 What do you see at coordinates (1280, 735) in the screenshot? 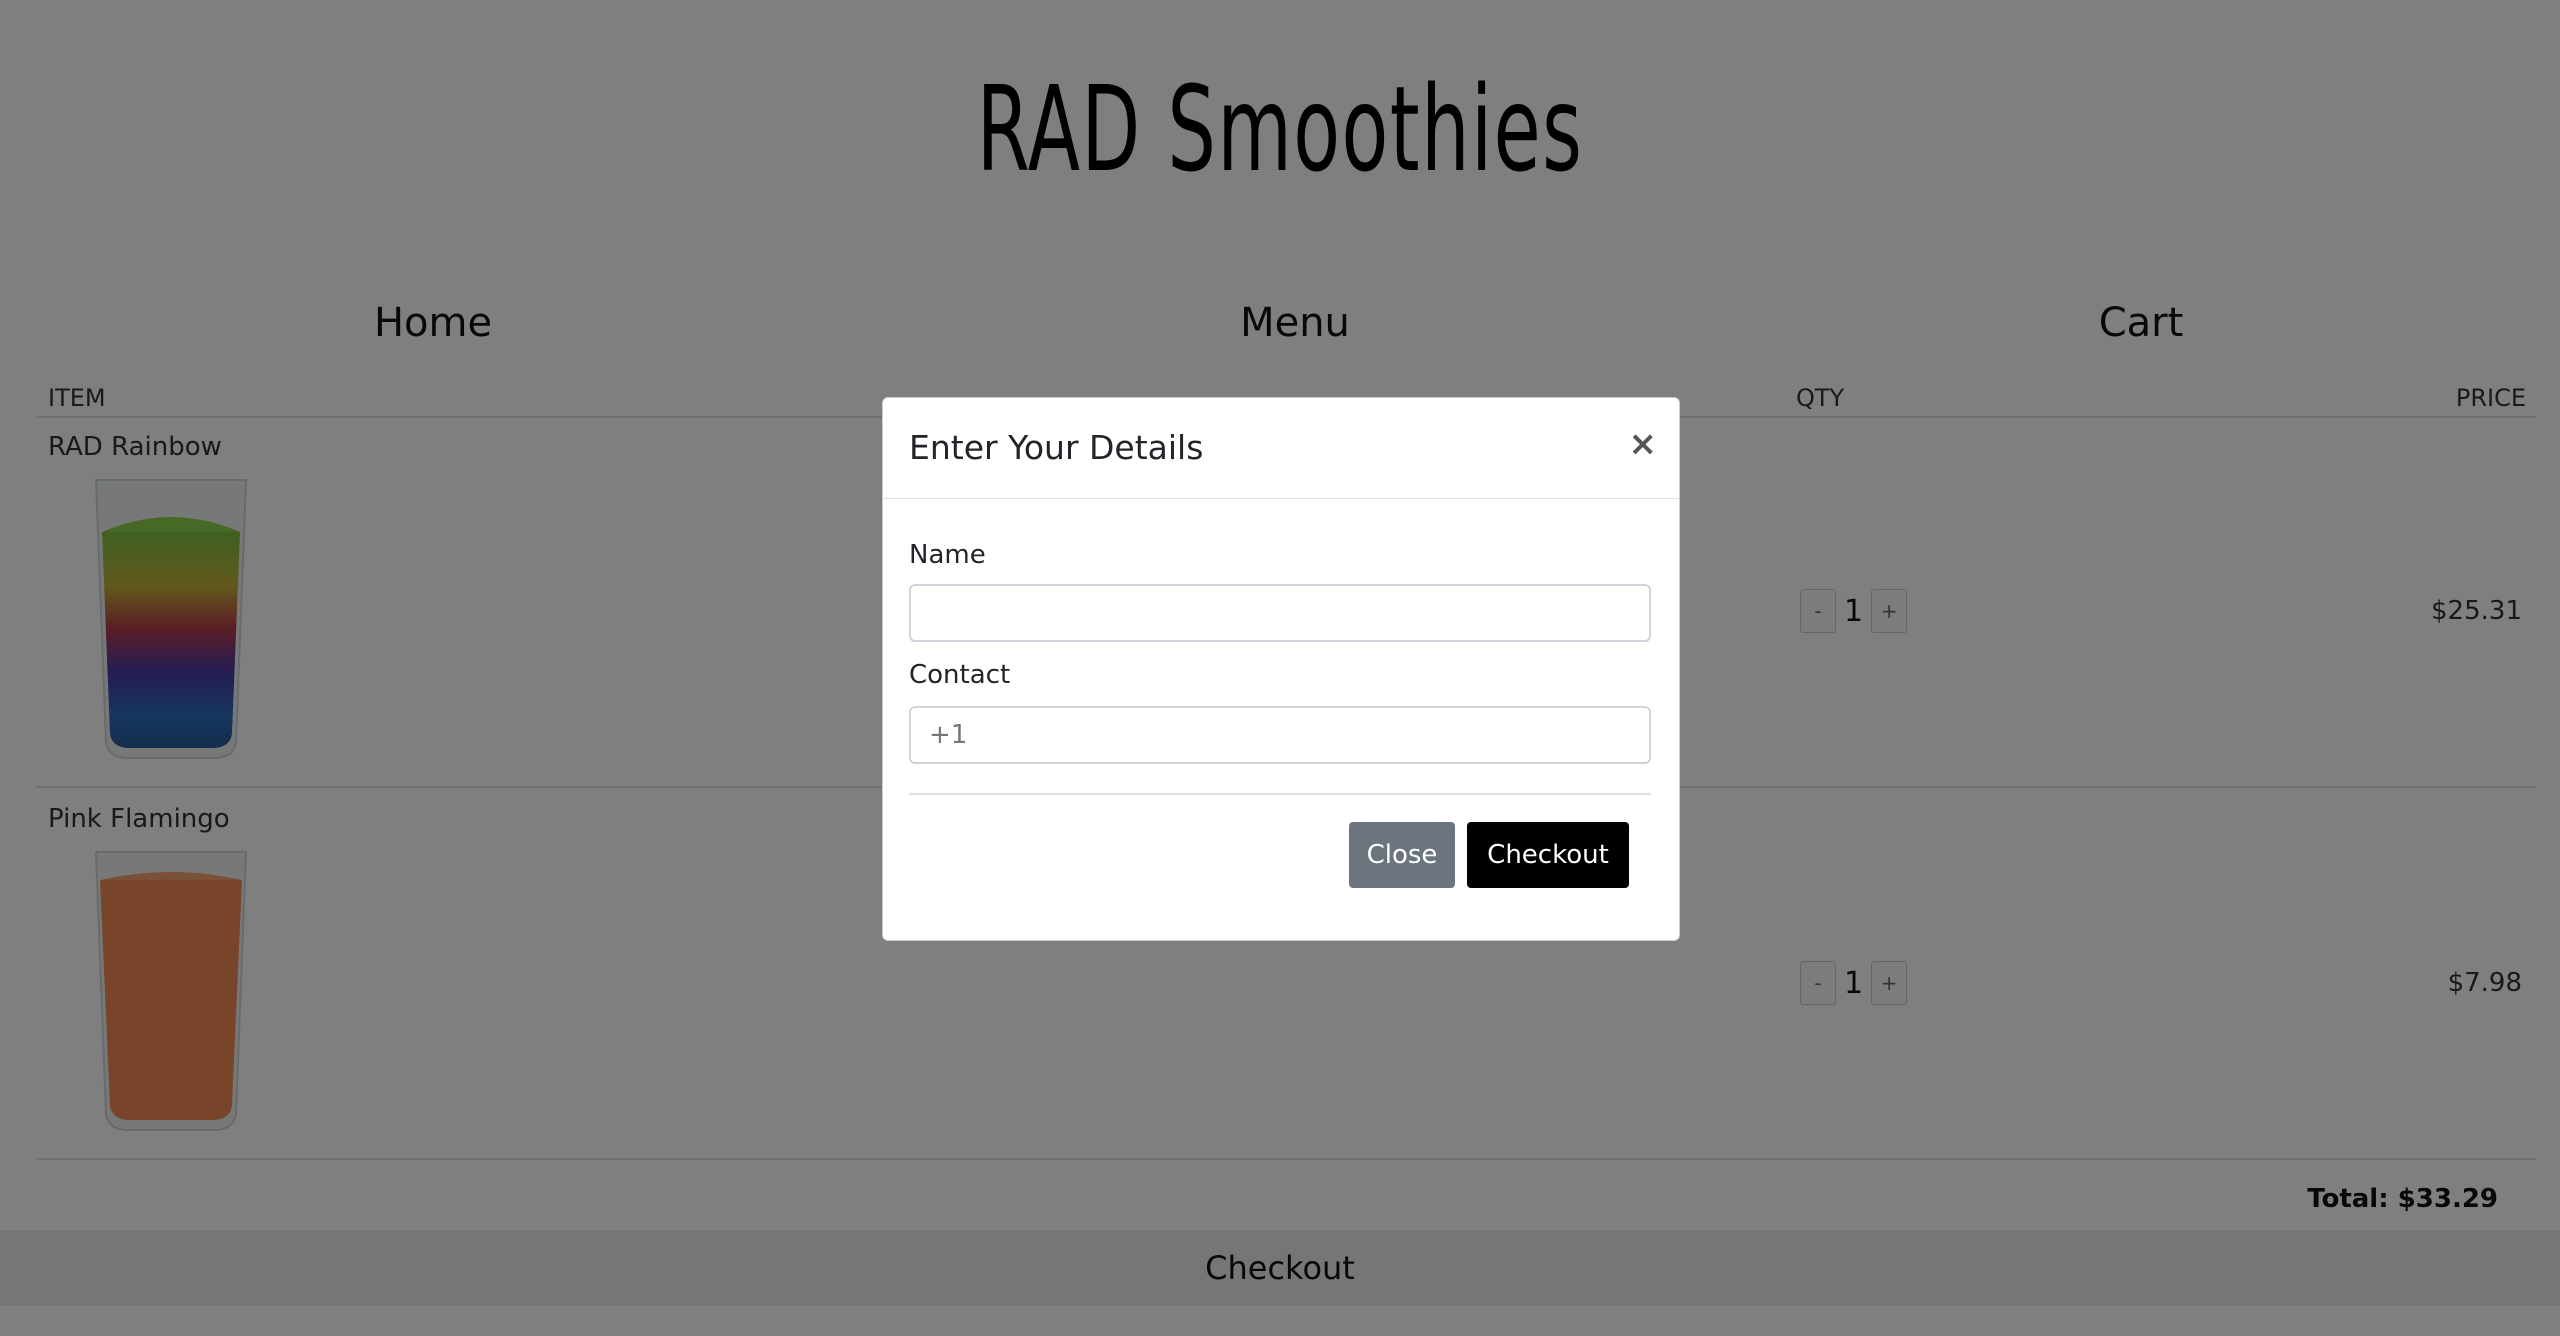
I see `contact-input` at bounding box center [1280, 735].